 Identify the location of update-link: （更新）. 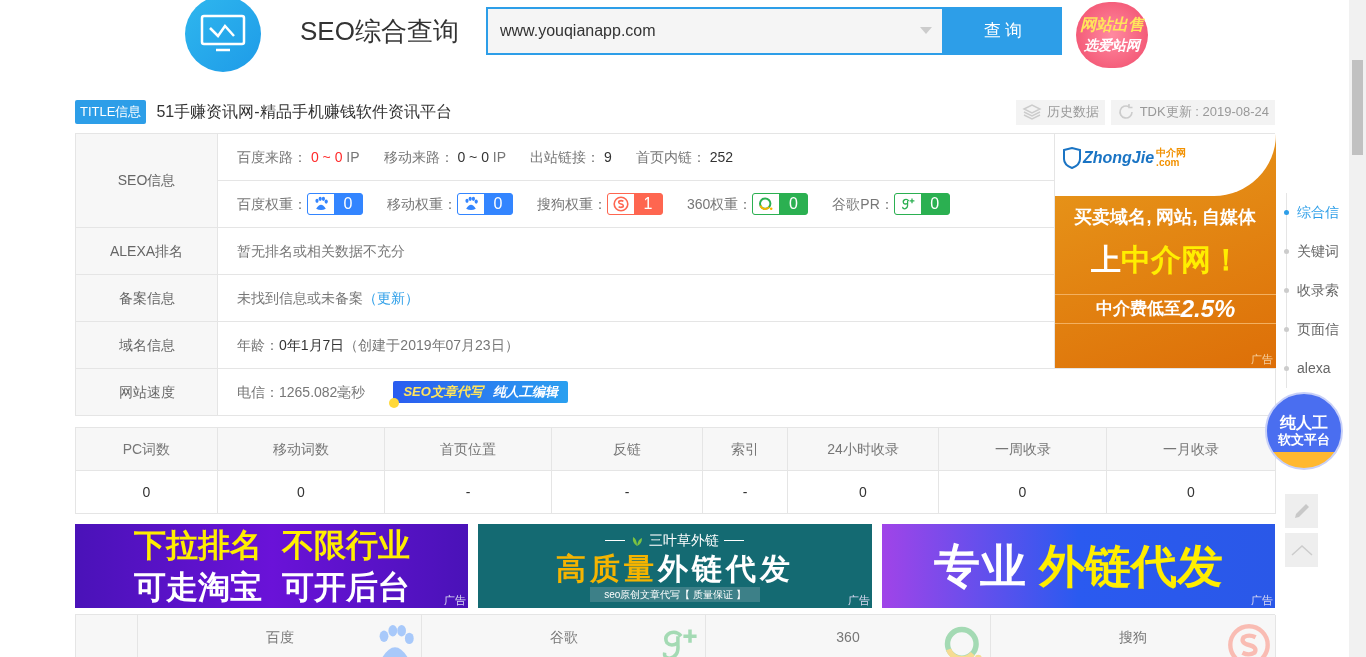
(391, 298).